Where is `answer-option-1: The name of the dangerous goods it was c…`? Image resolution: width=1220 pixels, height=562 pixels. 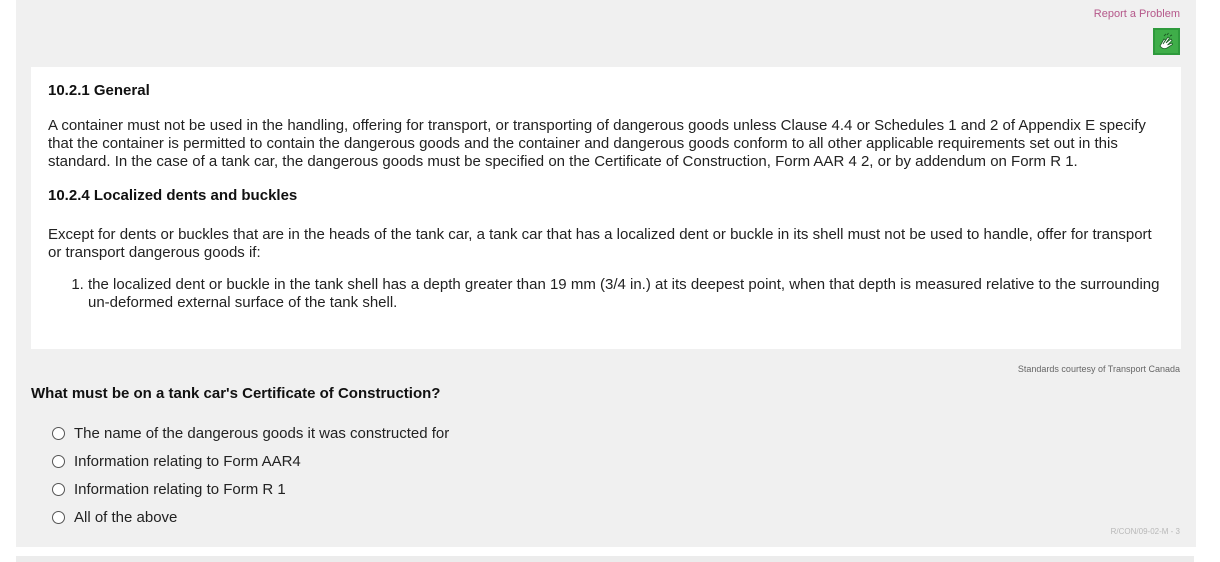 answer-option-1: The name of the dangerous goods it was c… is located at coordinates (250, 433).